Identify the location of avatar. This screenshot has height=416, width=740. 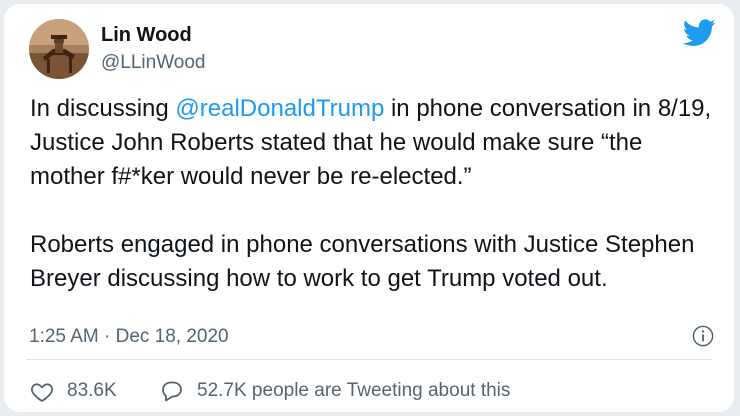
(59, 49).